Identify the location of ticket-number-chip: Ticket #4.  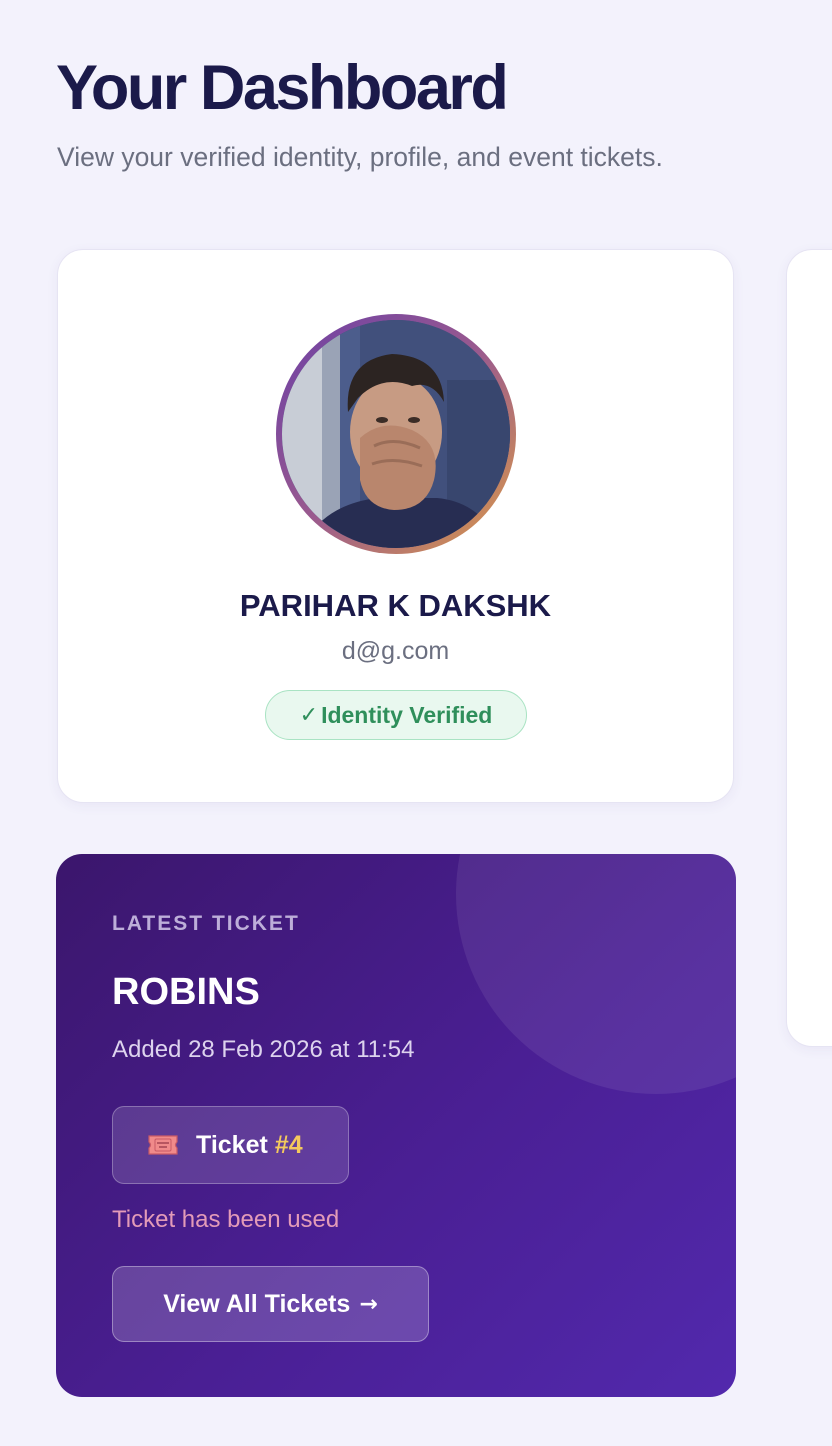
(230, 1145).